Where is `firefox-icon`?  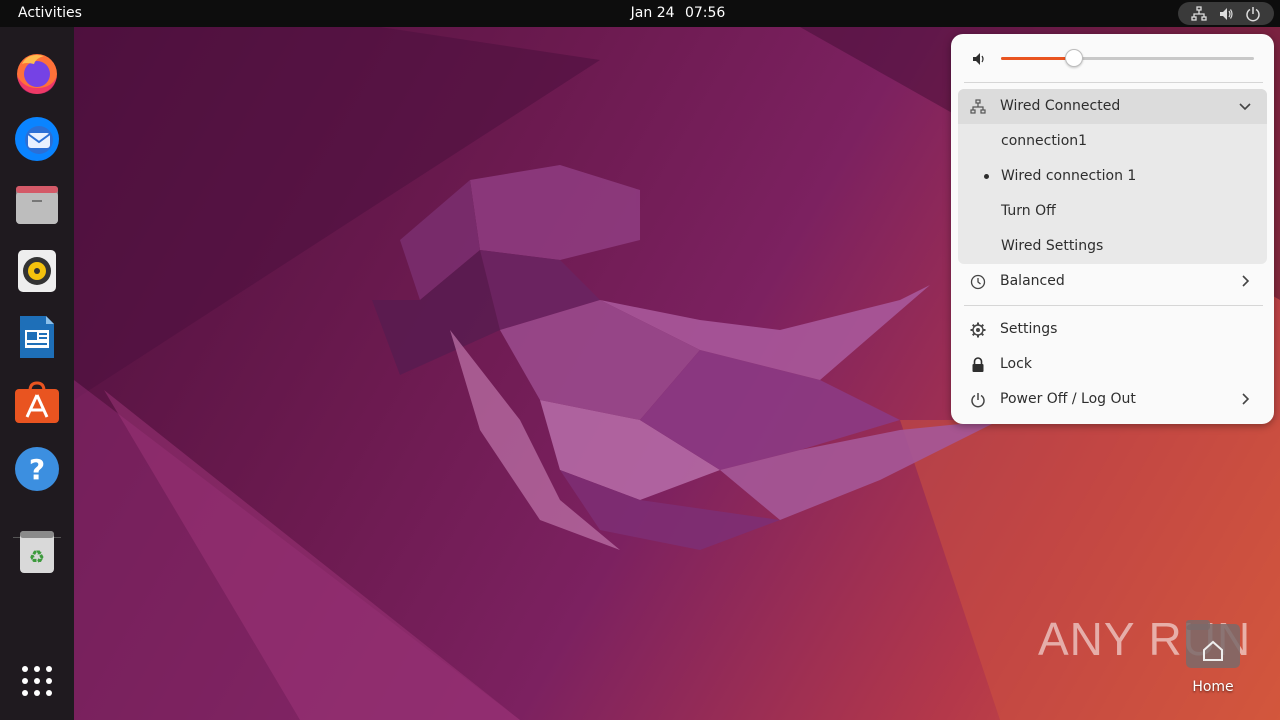
firefox-icon is located at coordinates (37, 73).